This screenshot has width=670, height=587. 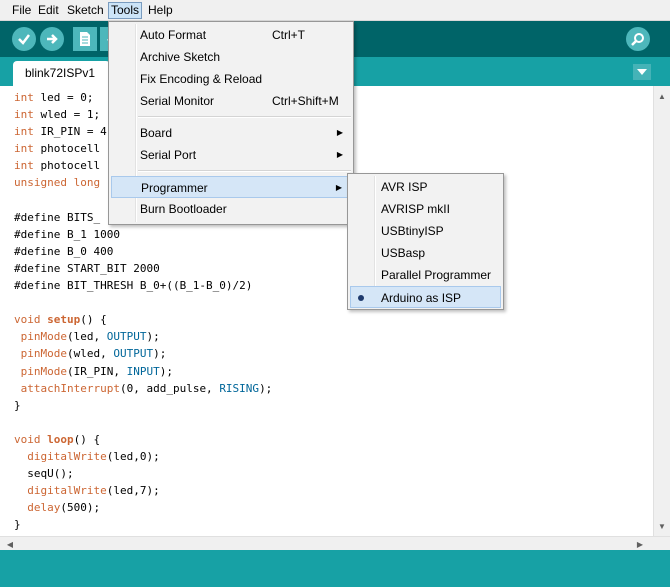 I want to click on menu-sketch: Sketch, so click(x=85, y=10).